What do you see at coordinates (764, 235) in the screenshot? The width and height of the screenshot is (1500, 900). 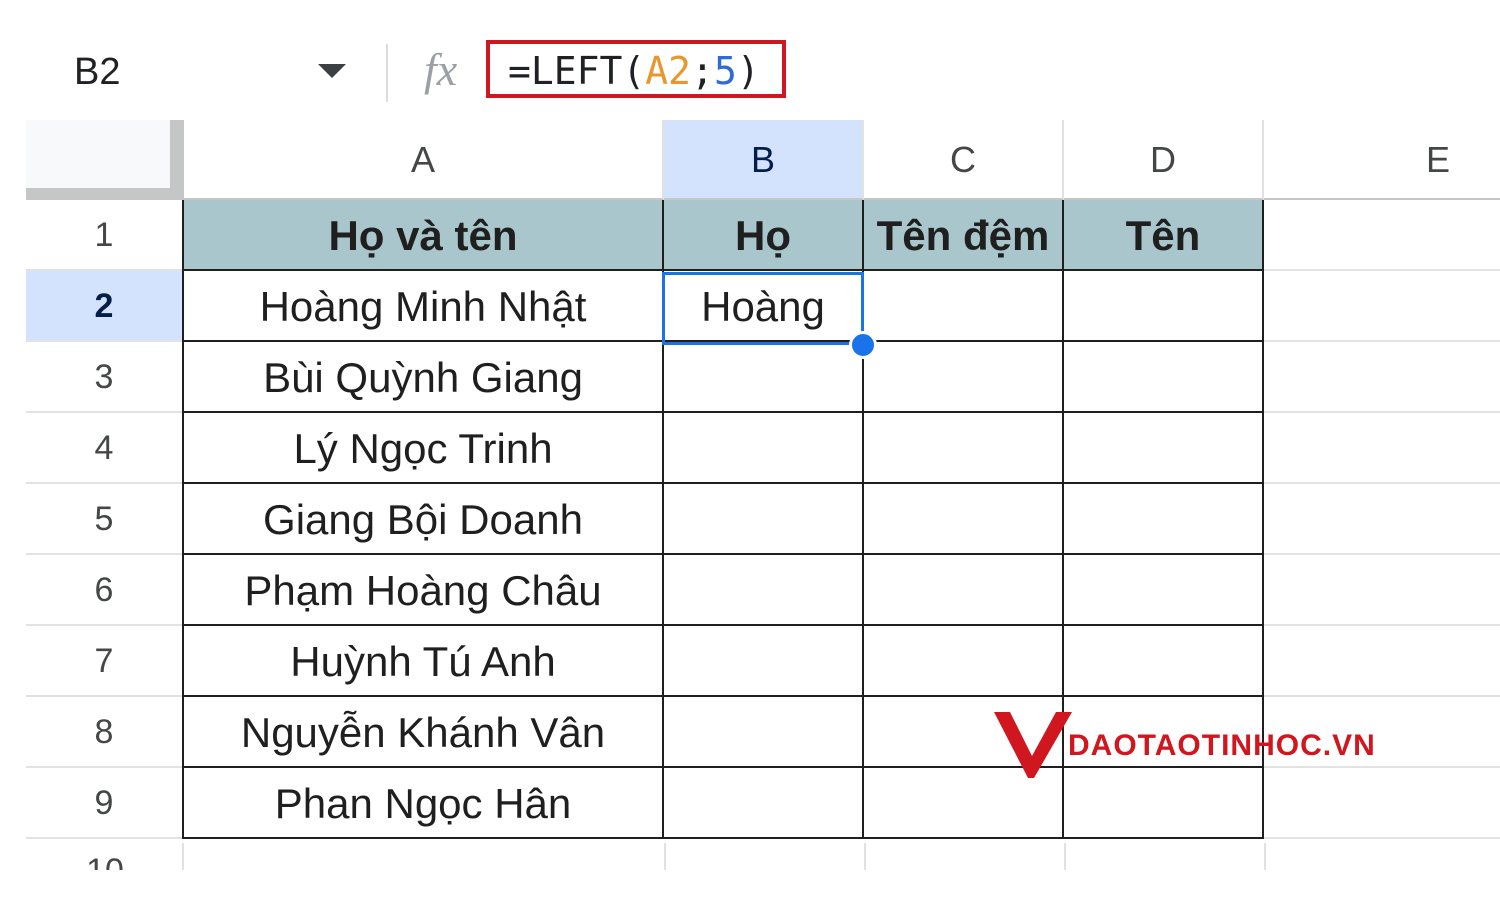 I see `cell-b1: Họ` at bounding box center [764, 235].